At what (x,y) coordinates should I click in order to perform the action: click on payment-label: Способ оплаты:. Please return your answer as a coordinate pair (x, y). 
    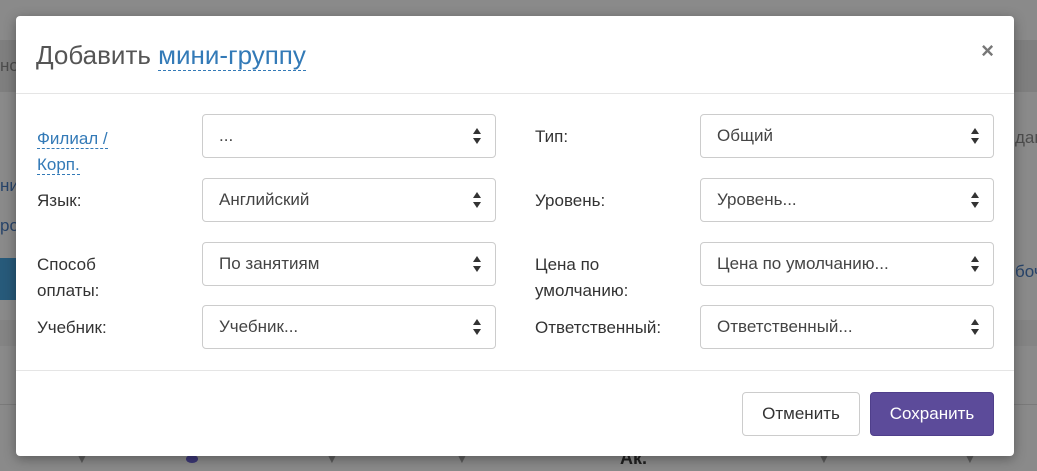
    Looking at the image, I should click on (68, 278).